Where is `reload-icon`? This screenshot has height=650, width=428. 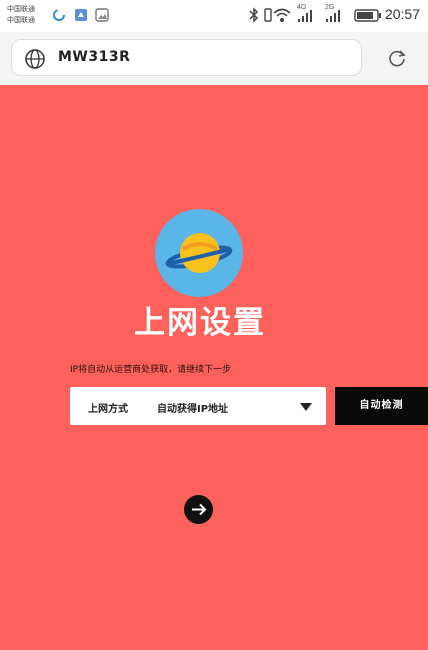 reload-icon is located at coordinates (397, 60).